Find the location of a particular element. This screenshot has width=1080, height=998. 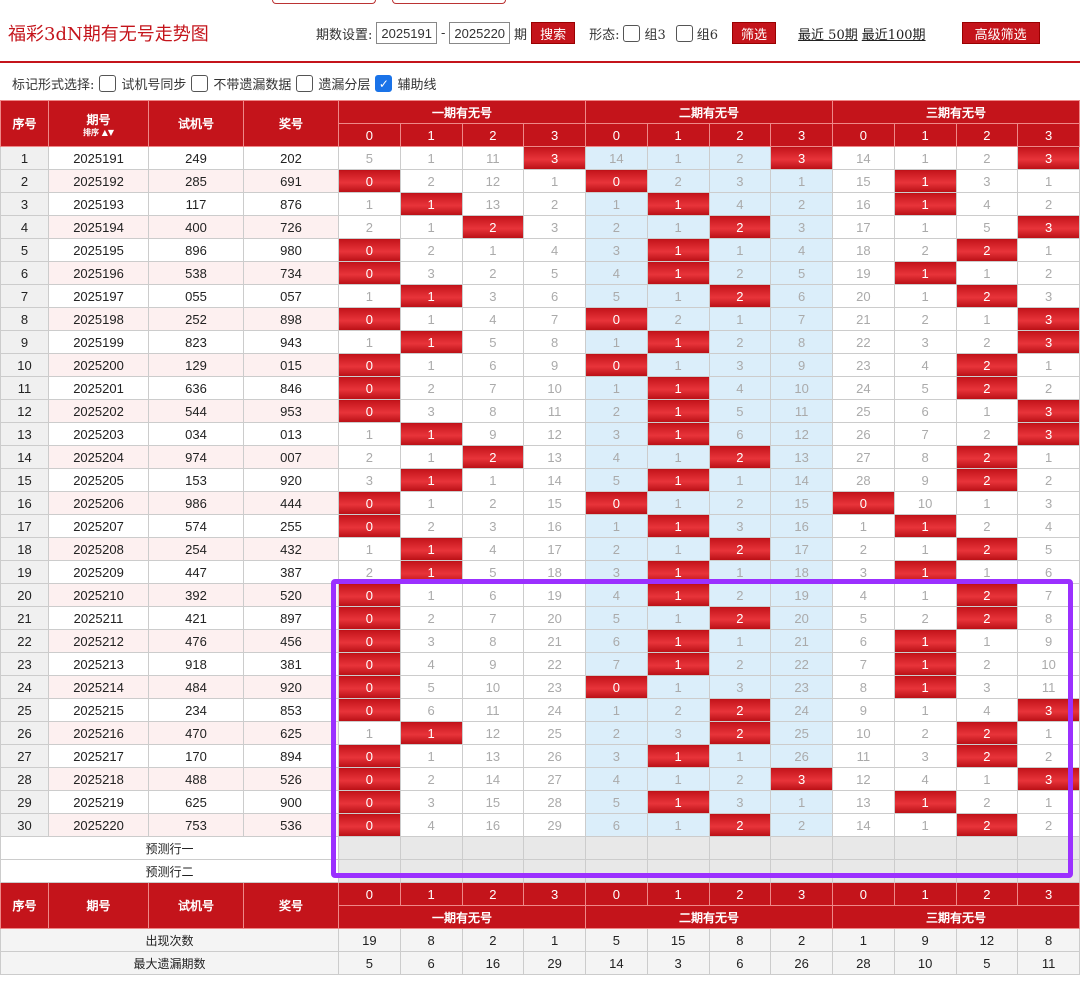

omission-cell: 7 is located at coordinates (863, 664).